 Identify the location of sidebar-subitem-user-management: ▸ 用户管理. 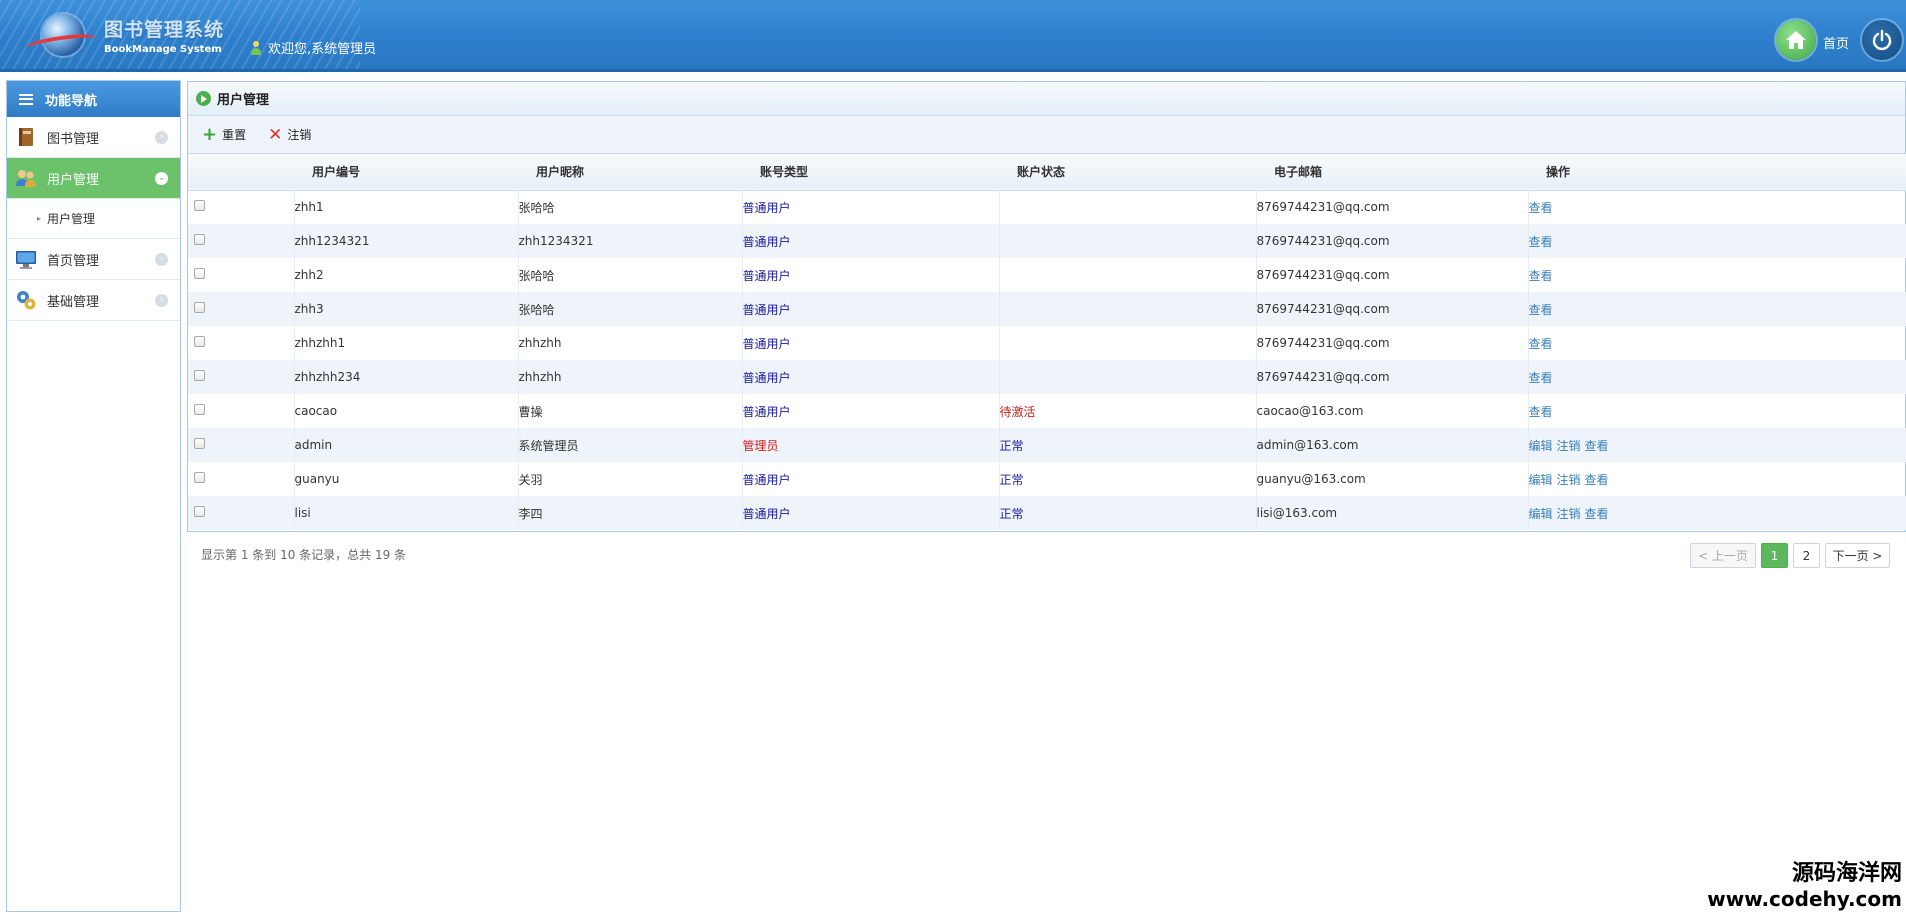
(93, 219).